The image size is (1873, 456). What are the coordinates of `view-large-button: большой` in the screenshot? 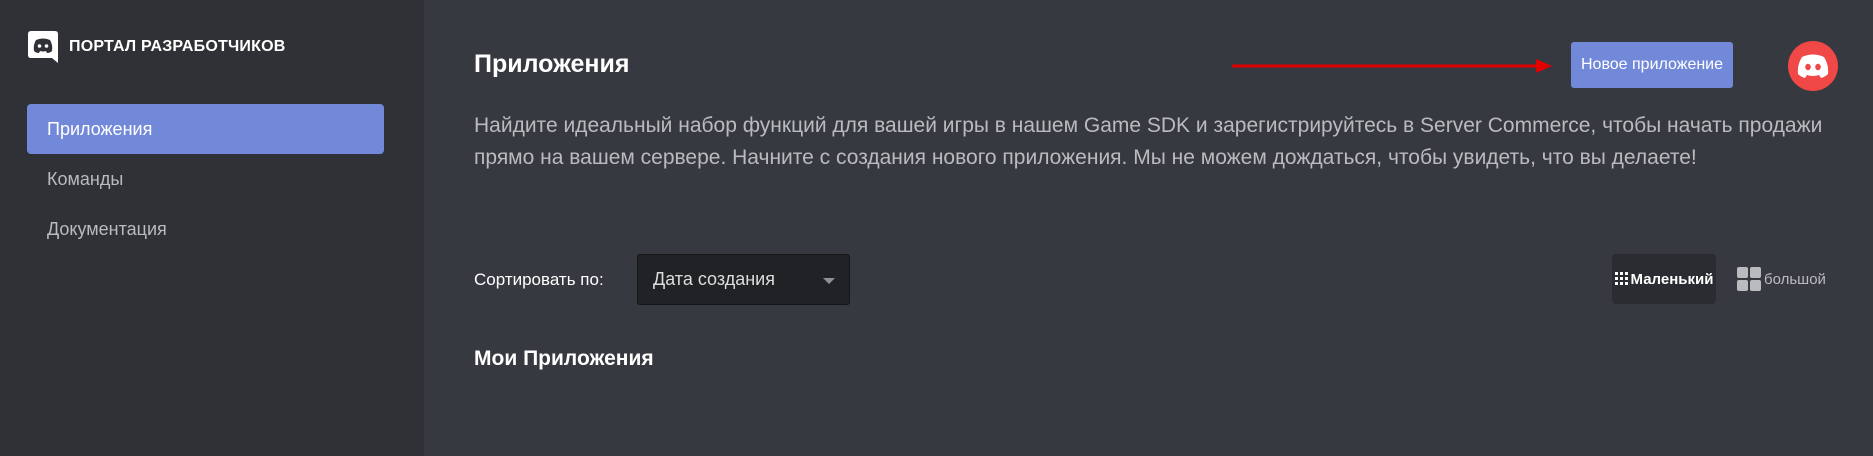 It's located at (1781, 279).